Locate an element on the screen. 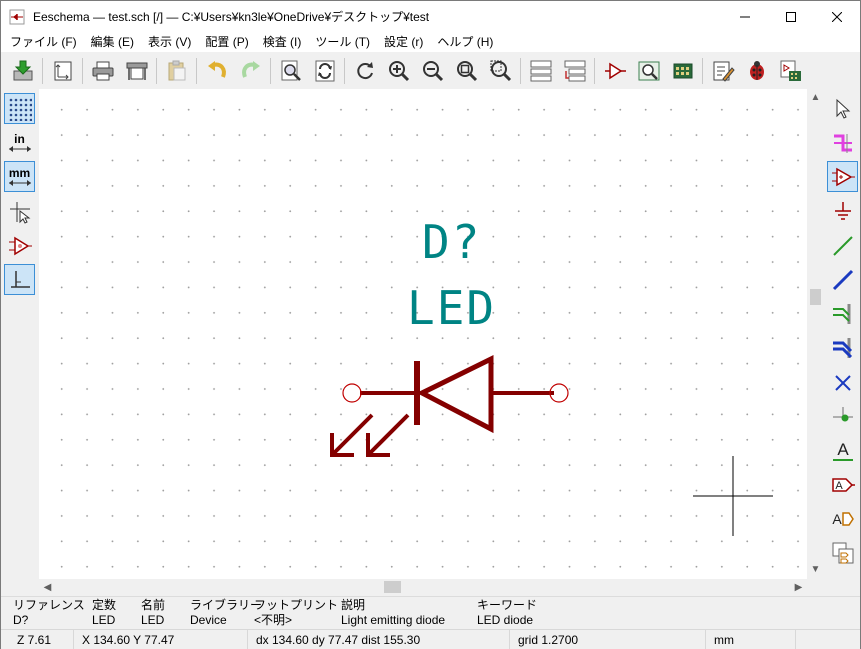 The width and height of the screenshot is (861, 649). svg-text: A is located at coordinates (839, 486).